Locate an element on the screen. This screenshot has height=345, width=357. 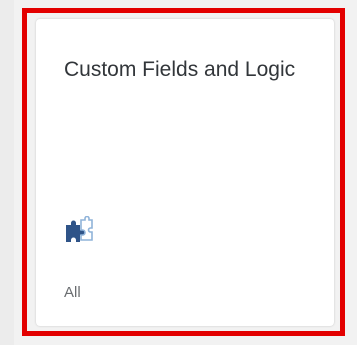
puzzle-piece-icon is located at coordinates (79, 231).